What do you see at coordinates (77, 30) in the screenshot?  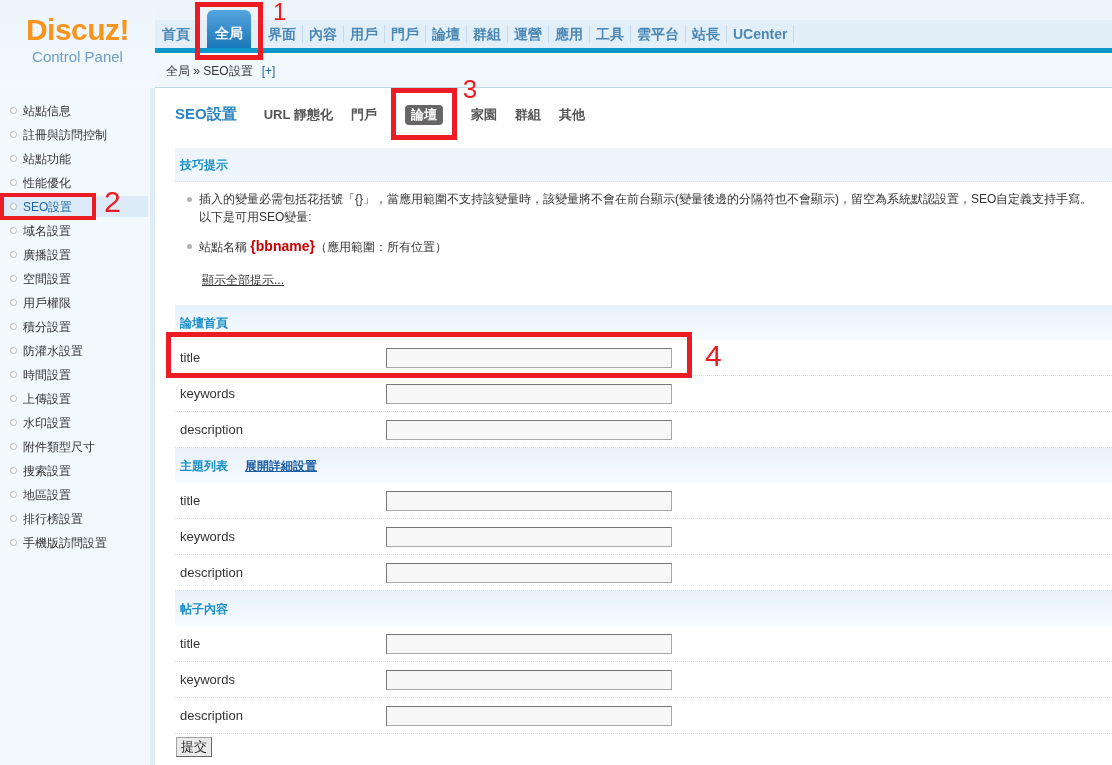 I see `logo-wordmark: Discuz!` at bounding box center [77, 30].